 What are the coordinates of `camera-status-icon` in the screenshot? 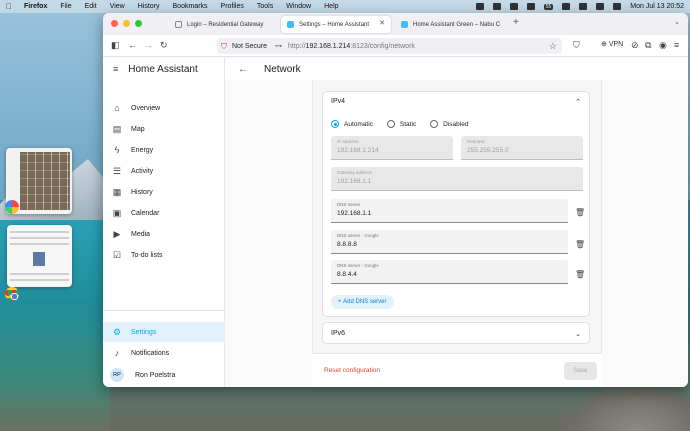 It's located at (479, 6).